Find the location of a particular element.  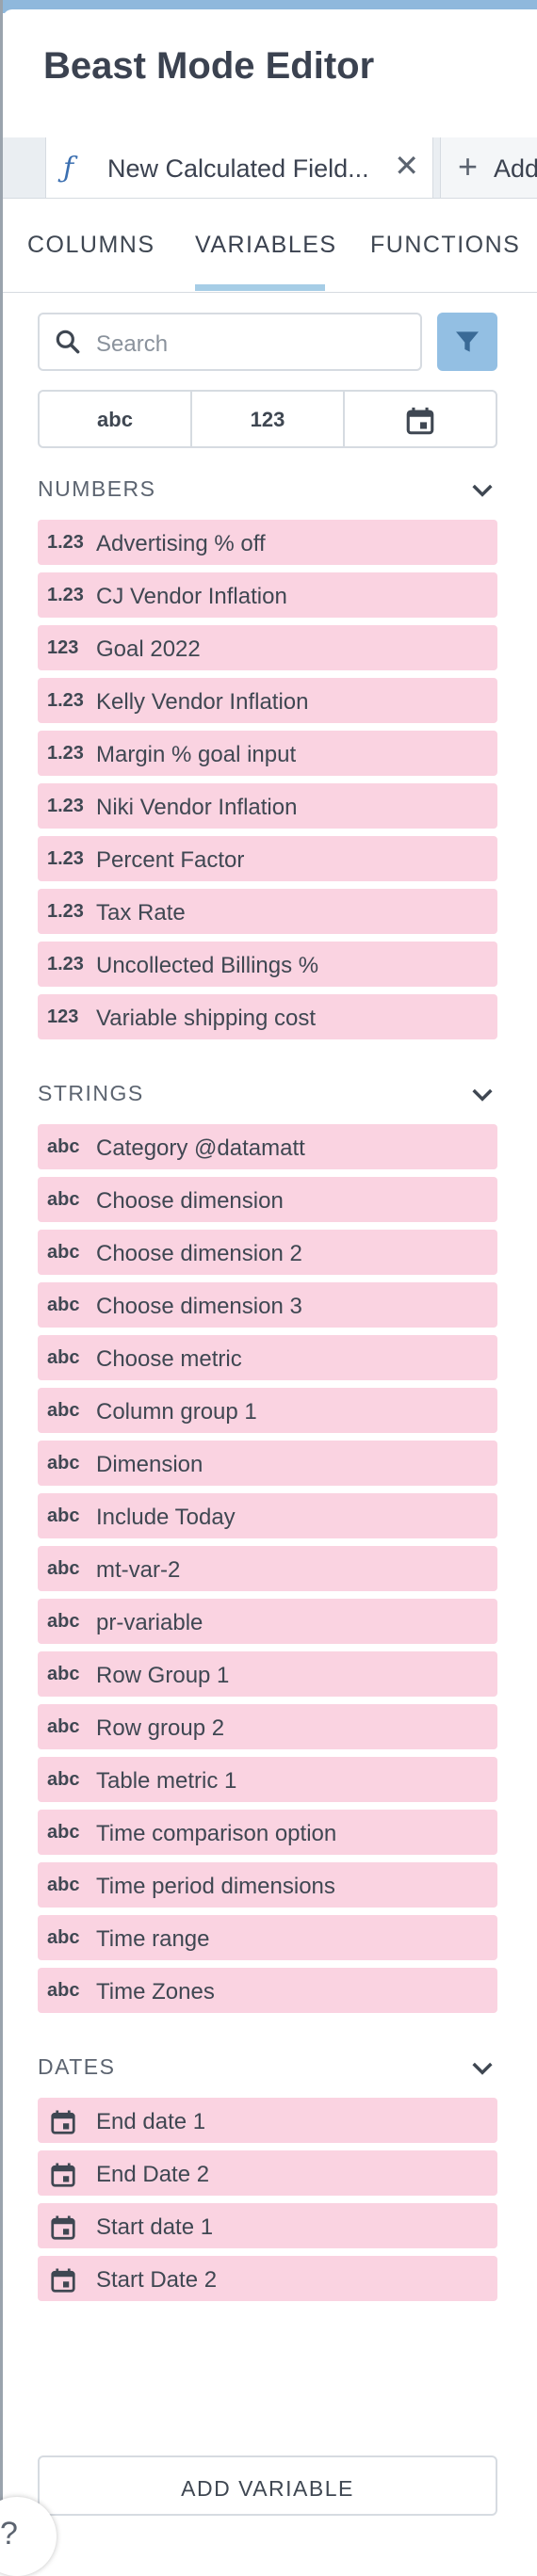

variable-item: abc Choose dimension is located at coordinates (268, 1199).